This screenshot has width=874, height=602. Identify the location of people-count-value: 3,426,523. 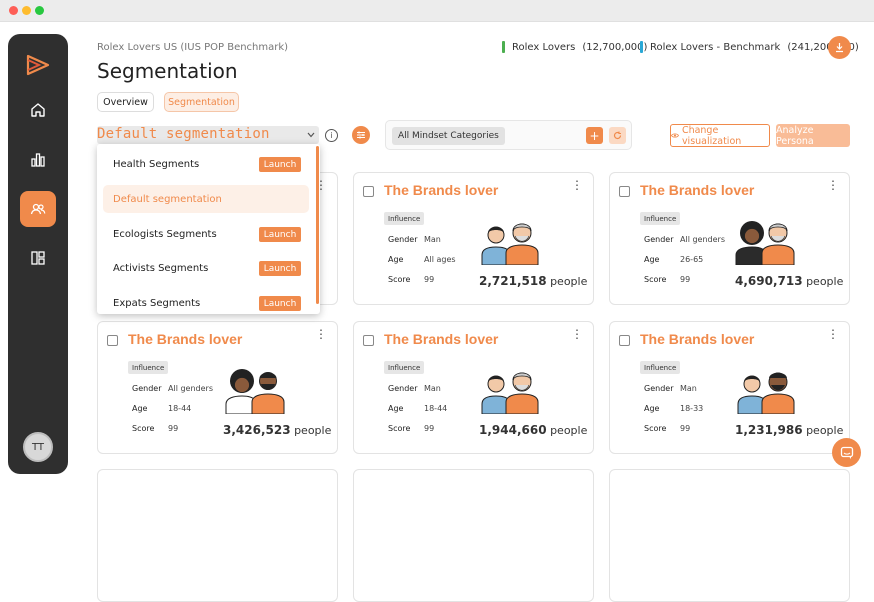
(257, 430).